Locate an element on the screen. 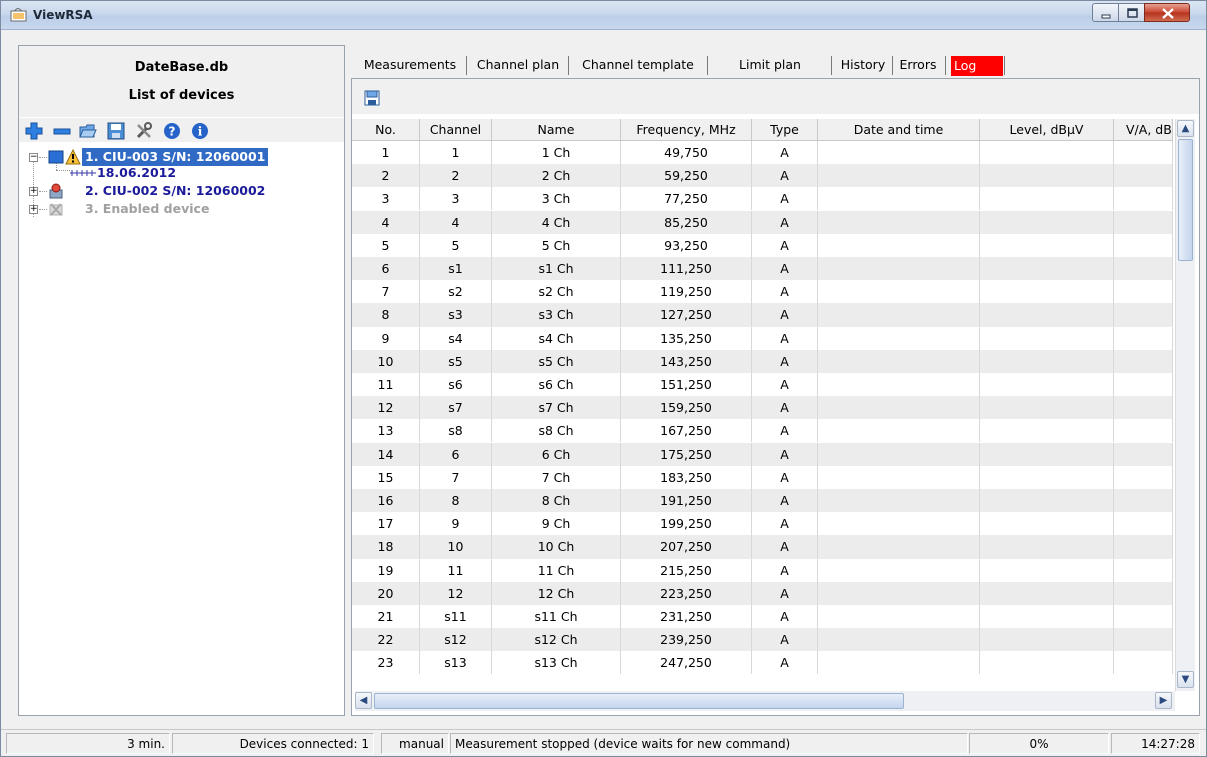 Image resolution: width=1207 pixels, height=757 pixels. table-row: 17 9 9 Ch 199,250 A is located at coordinates (762, 524).